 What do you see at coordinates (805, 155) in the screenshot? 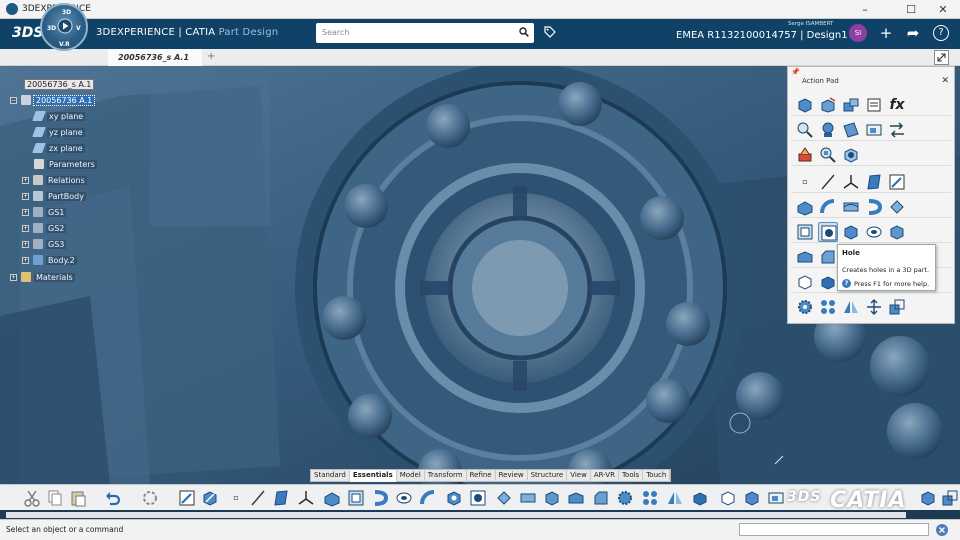
I see `paint-icon` at bounding box center [805, 155].